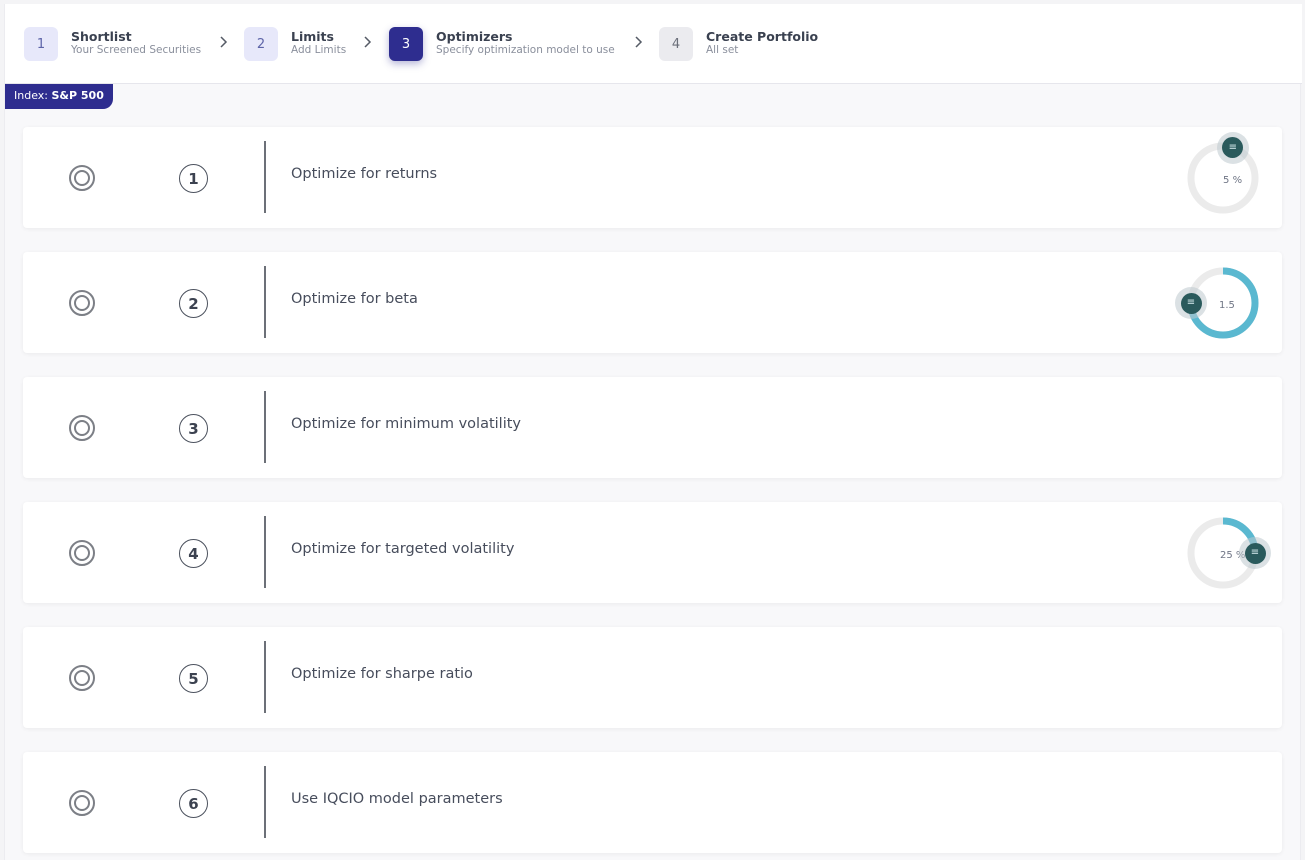  I want to click on step-title: Create Portfolio, so click(762, 36).